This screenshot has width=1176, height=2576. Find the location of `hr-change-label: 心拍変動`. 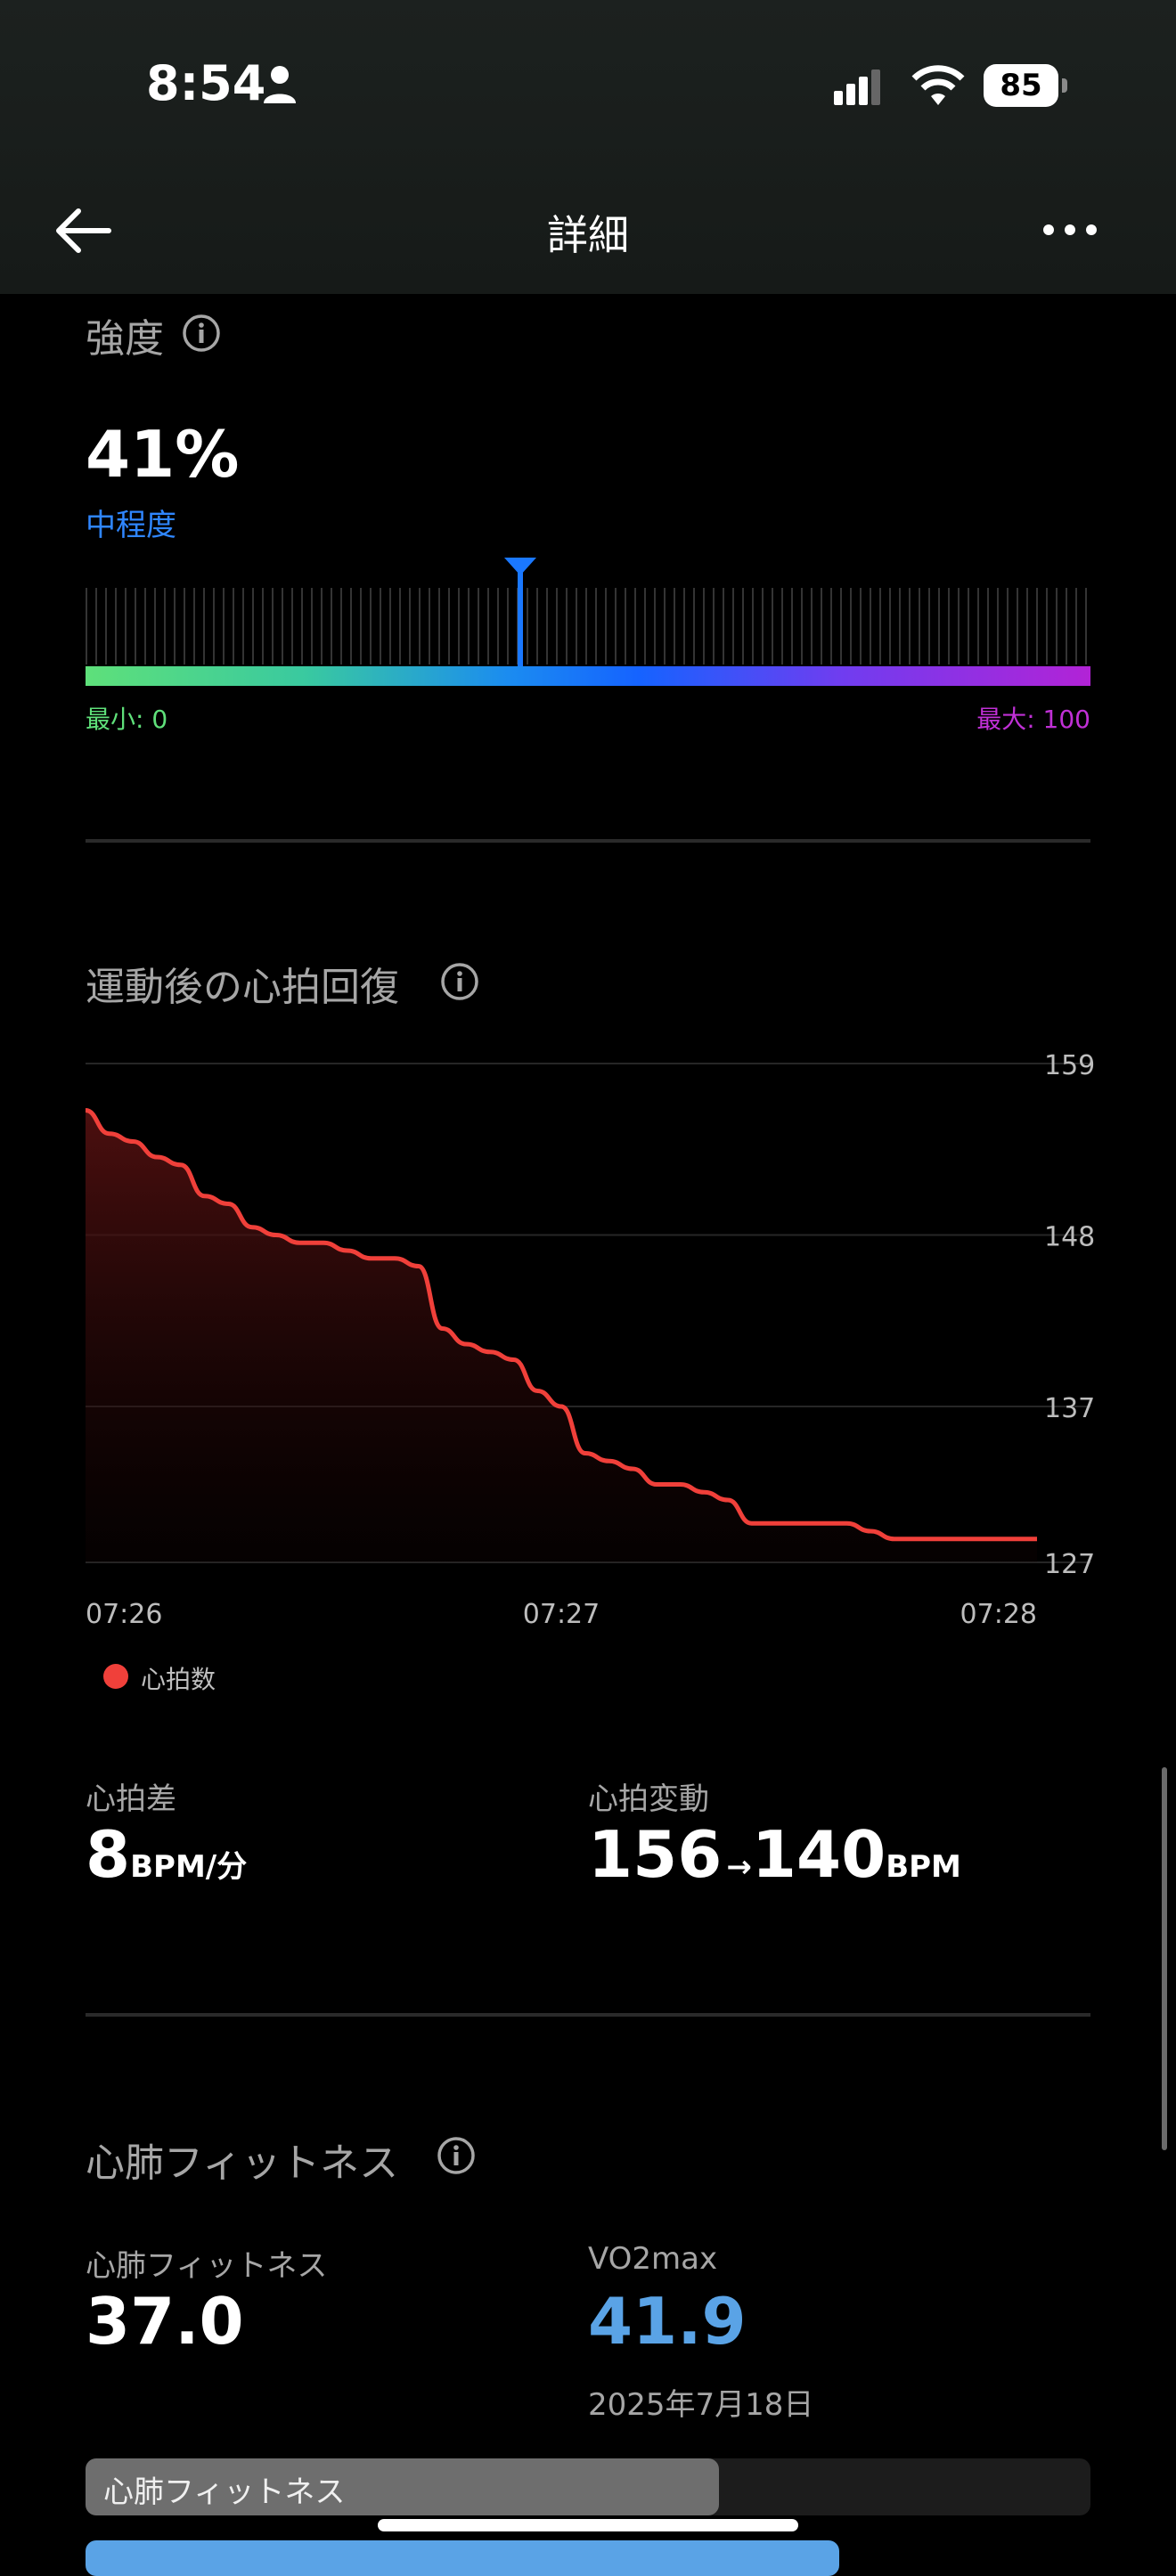

hr-change-label: 心拍変動 is located at coordinates (648, 1799).